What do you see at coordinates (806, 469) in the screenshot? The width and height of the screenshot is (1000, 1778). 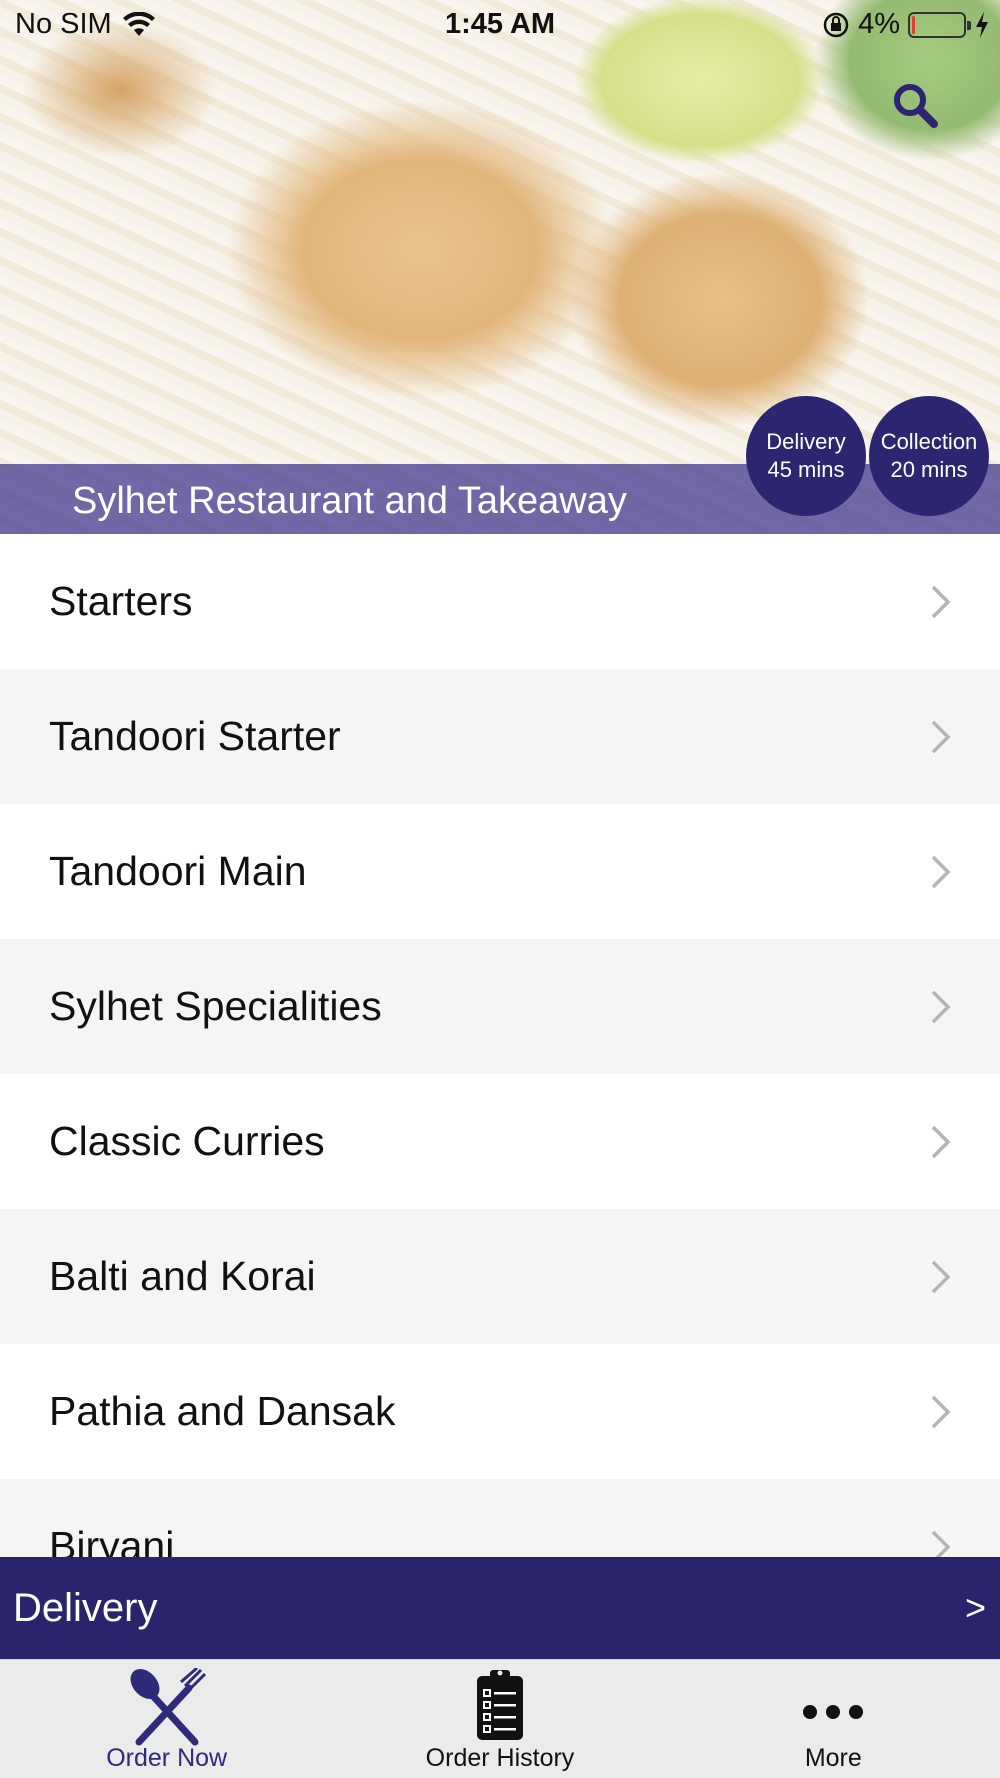 I see `delivery-badge-time: 45 mins` at bounding box center [806, 469].